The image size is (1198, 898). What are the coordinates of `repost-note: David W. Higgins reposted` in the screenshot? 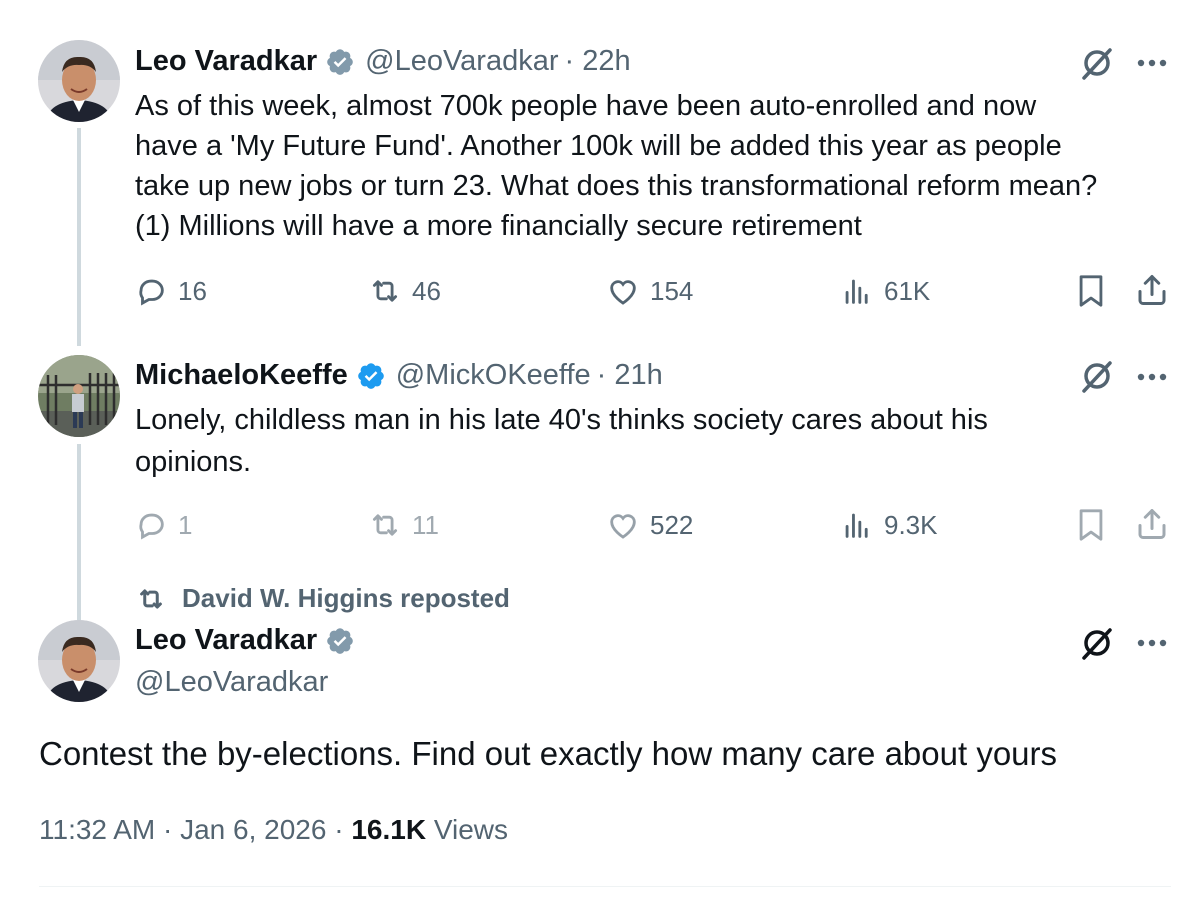 It's located at (322, 598).